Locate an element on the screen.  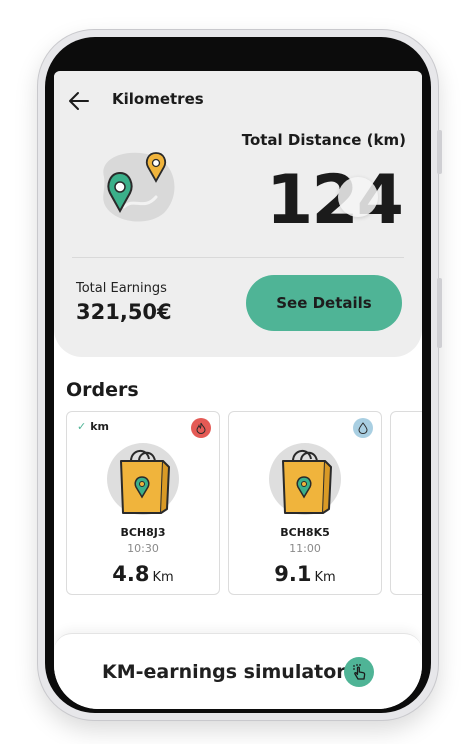
fire-icon is located at coordinates (201, 428).